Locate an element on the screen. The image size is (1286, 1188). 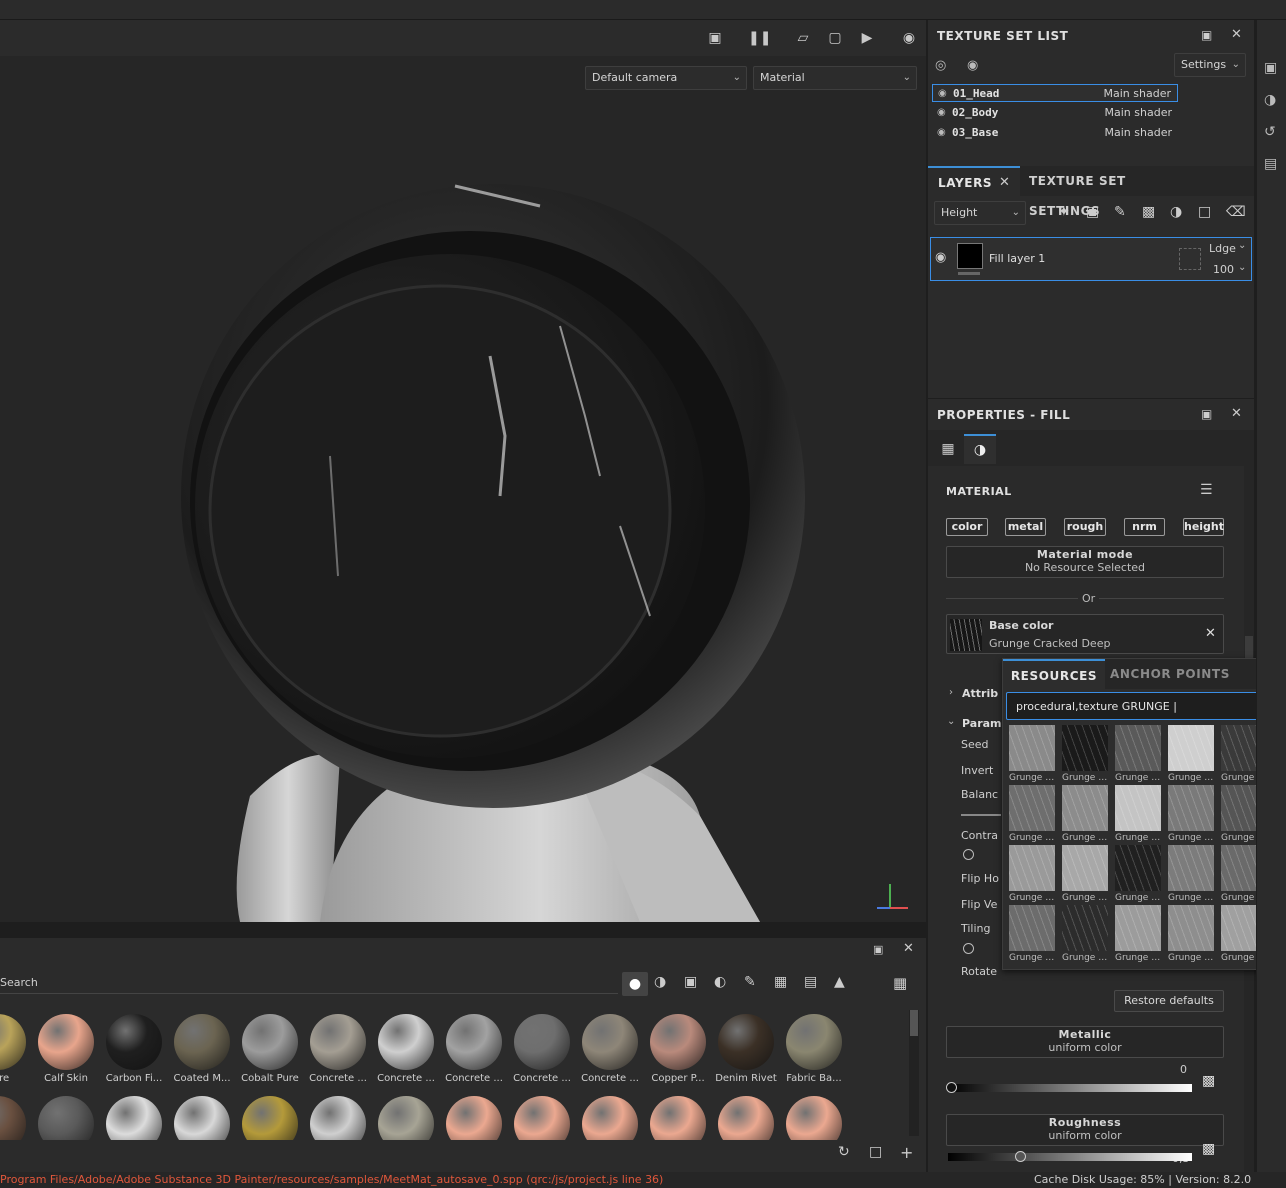
tab-resources: RESOURCES is located at coordinates (1054, 674).